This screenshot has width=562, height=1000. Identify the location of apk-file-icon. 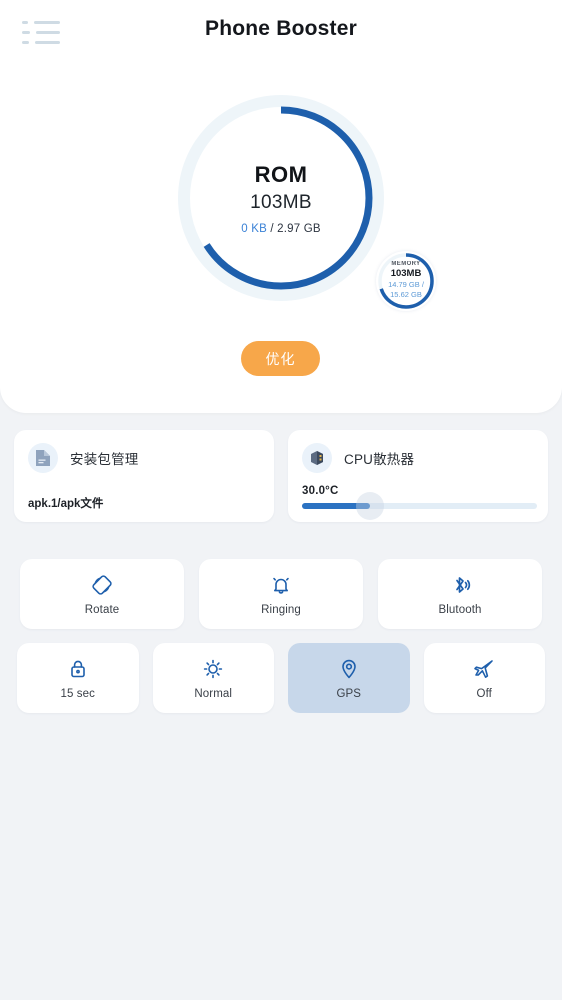
(43, 458).